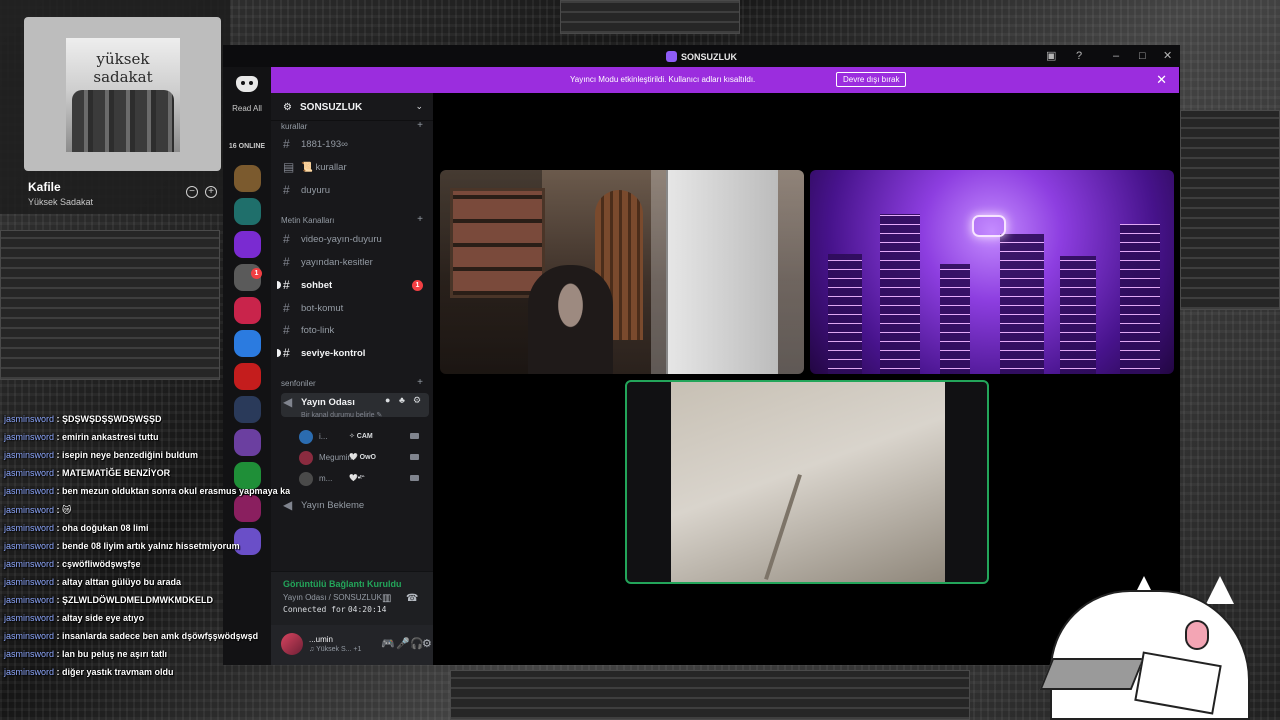  Describe the element at coordinates (332, 597) in the screenshot. I see `connected-channel: Yayın Odası / SONSUZLUK` at that location.